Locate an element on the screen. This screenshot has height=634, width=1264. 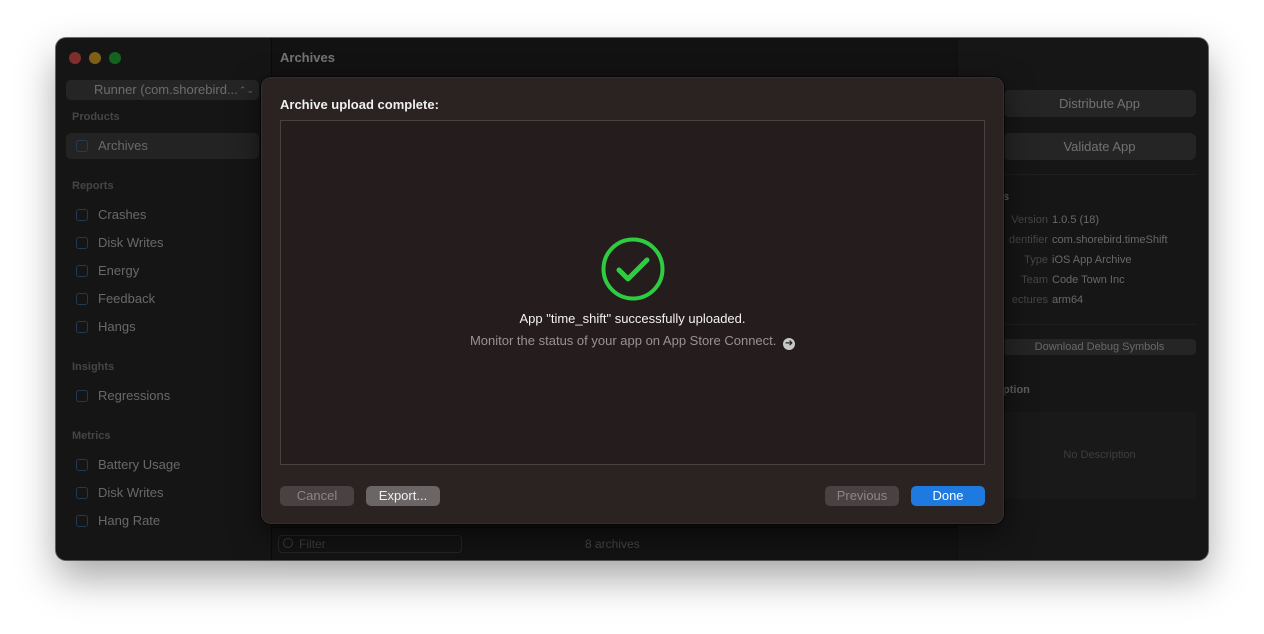
done-button: Done is located at coordinates (948, 496).